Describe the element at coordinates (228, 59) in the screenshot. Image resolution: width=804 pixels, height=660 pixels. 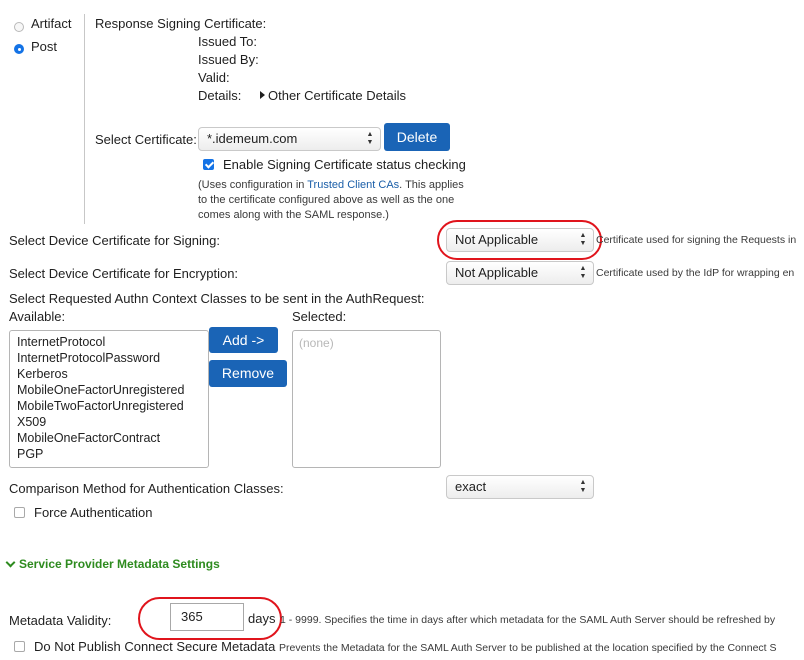
I see `issued-by-label: Issued By:` at that location.